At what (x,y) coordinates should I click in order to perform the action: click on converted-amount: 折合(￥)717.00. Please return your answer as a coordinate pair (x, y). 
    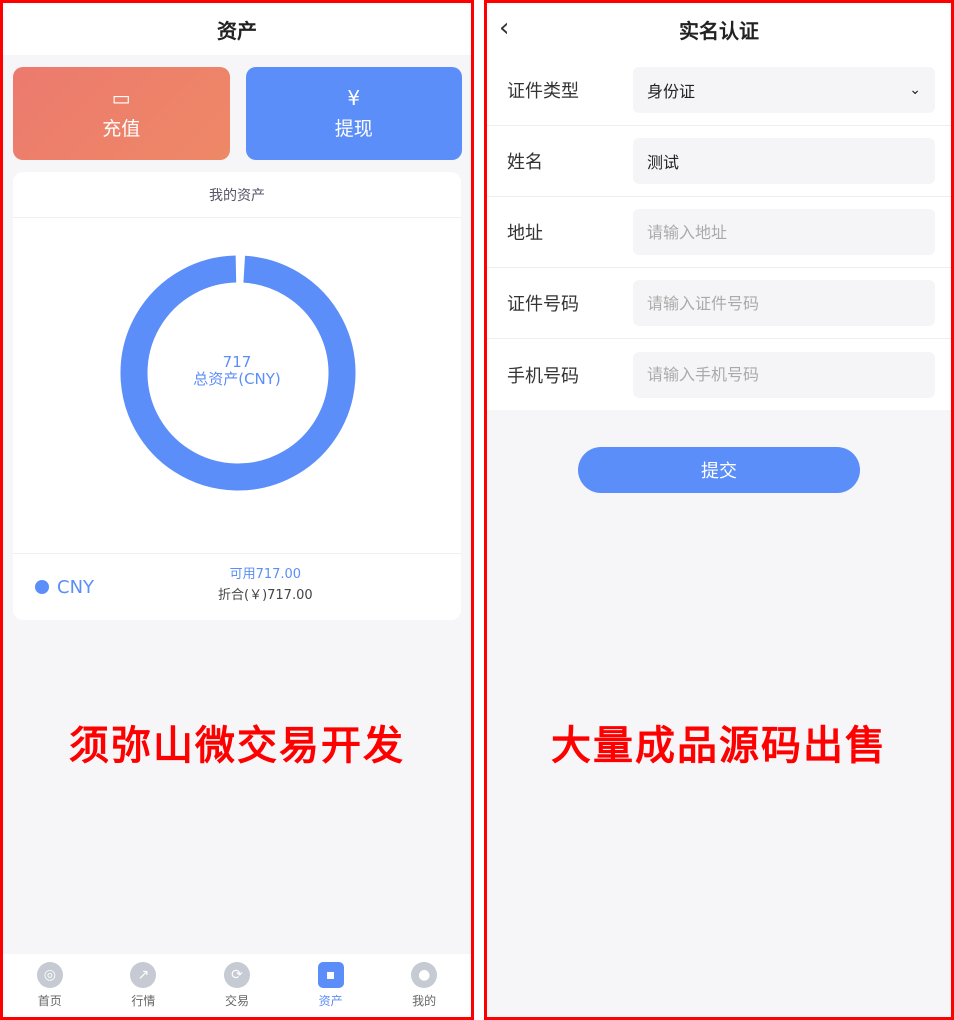
    Looking at the image, I should click on (265, 595).